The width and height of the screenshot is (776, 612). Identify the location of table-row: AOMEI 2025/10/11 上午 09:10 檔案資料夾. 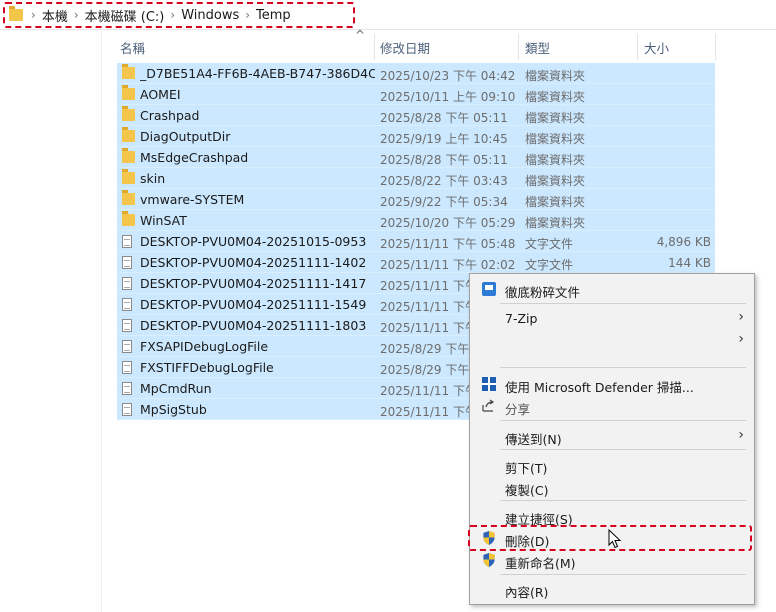
(416, 94).